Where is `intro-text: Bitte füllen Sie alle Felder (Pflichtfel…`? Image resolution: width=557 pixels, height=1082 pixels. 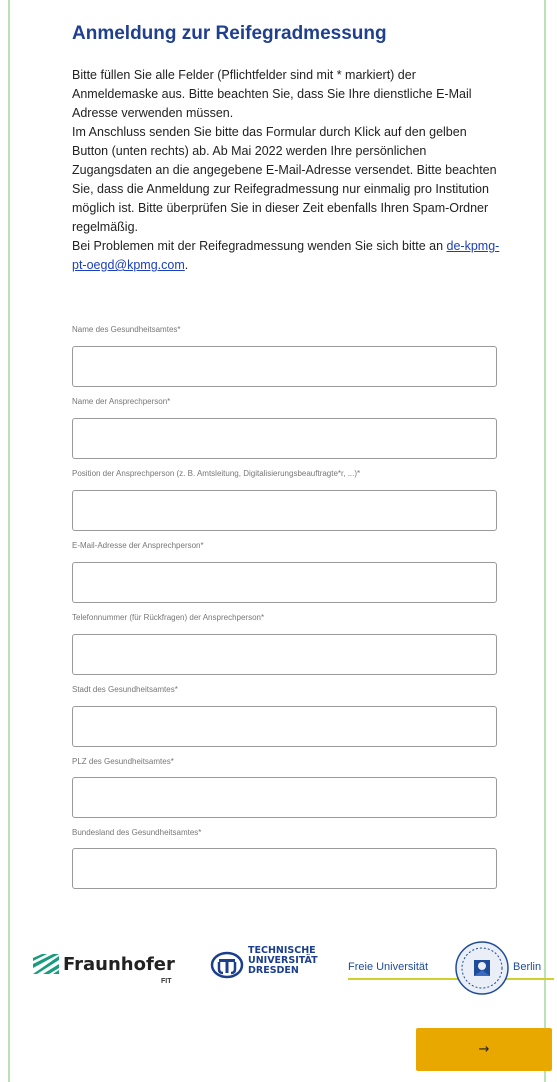 intro-text: Bitte füllen Sie alle Felder (Pflichtfel… is located at coordinates (286, 170).